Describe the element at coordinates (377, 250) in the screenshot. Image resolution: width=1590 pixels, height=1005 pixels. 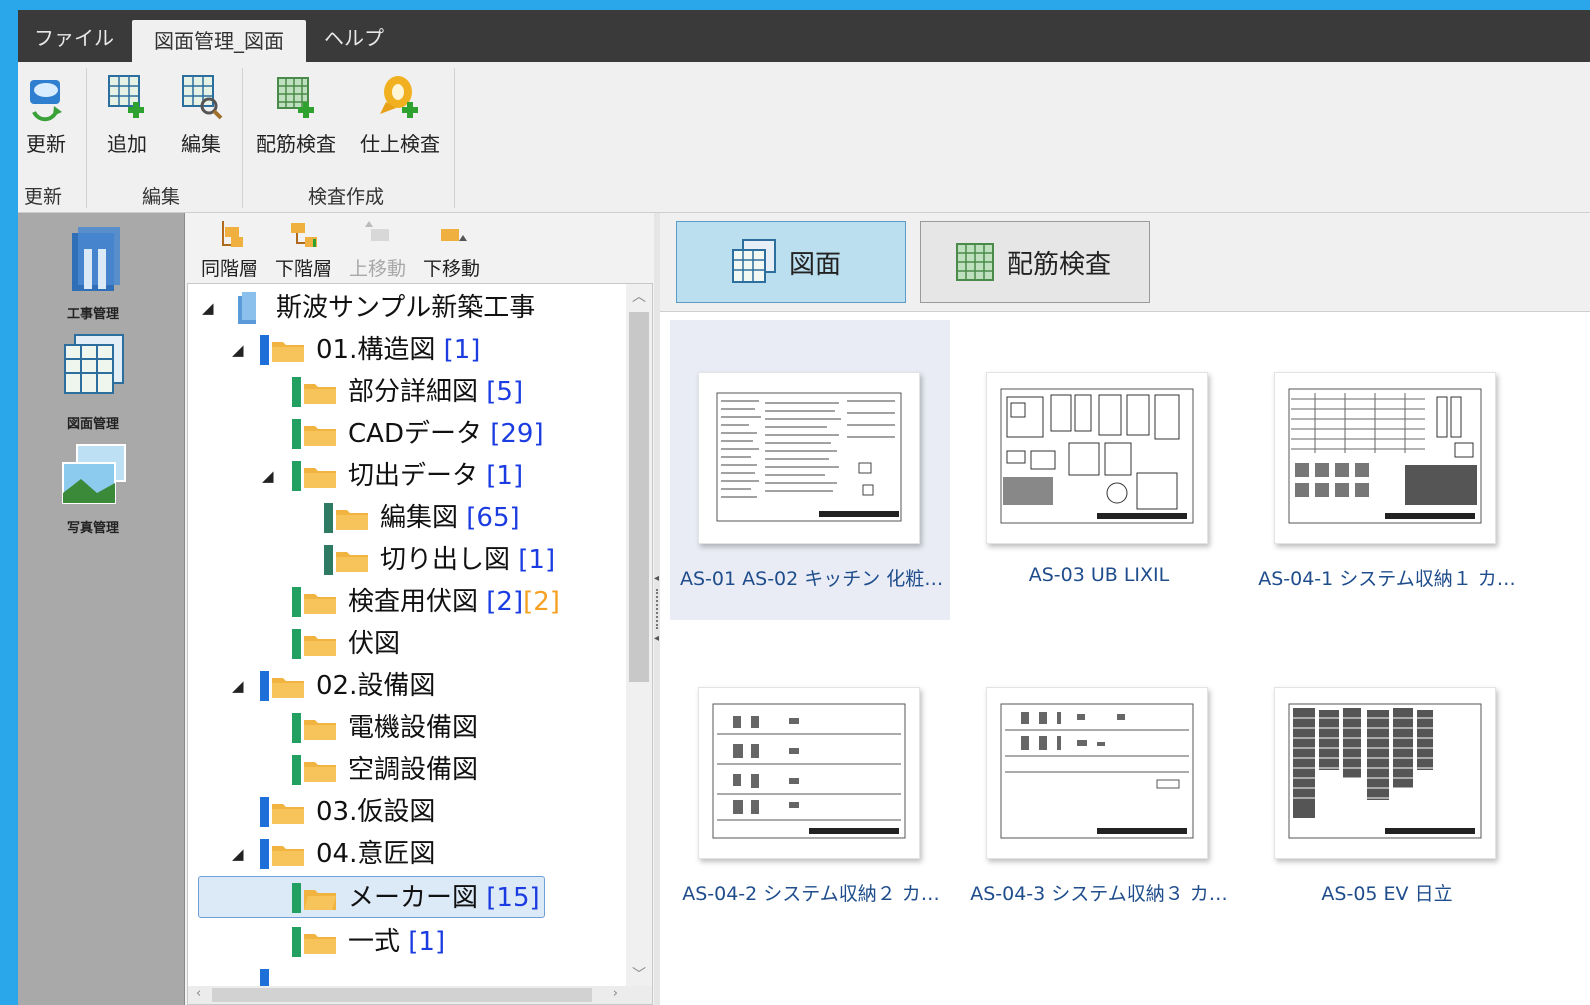
I see `move-up-button: 上移動` at that location.